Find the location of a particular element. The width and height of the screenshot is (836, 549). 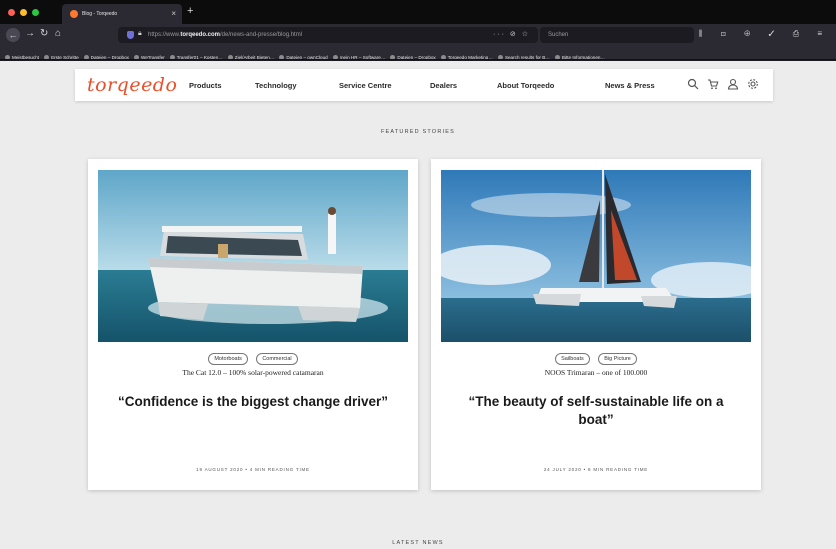

tag-sailboats: Sailboats is located at coordinates (572, 359).